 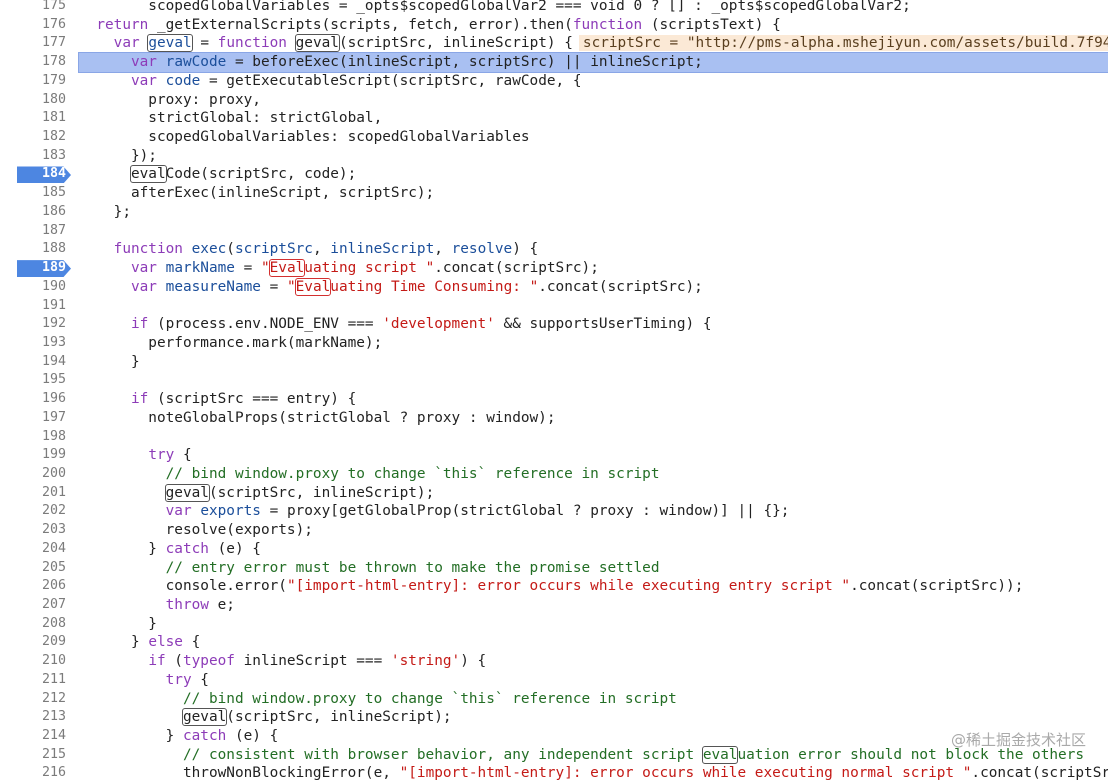 I want to click on line-number: 191, so click(x=54, y=306).